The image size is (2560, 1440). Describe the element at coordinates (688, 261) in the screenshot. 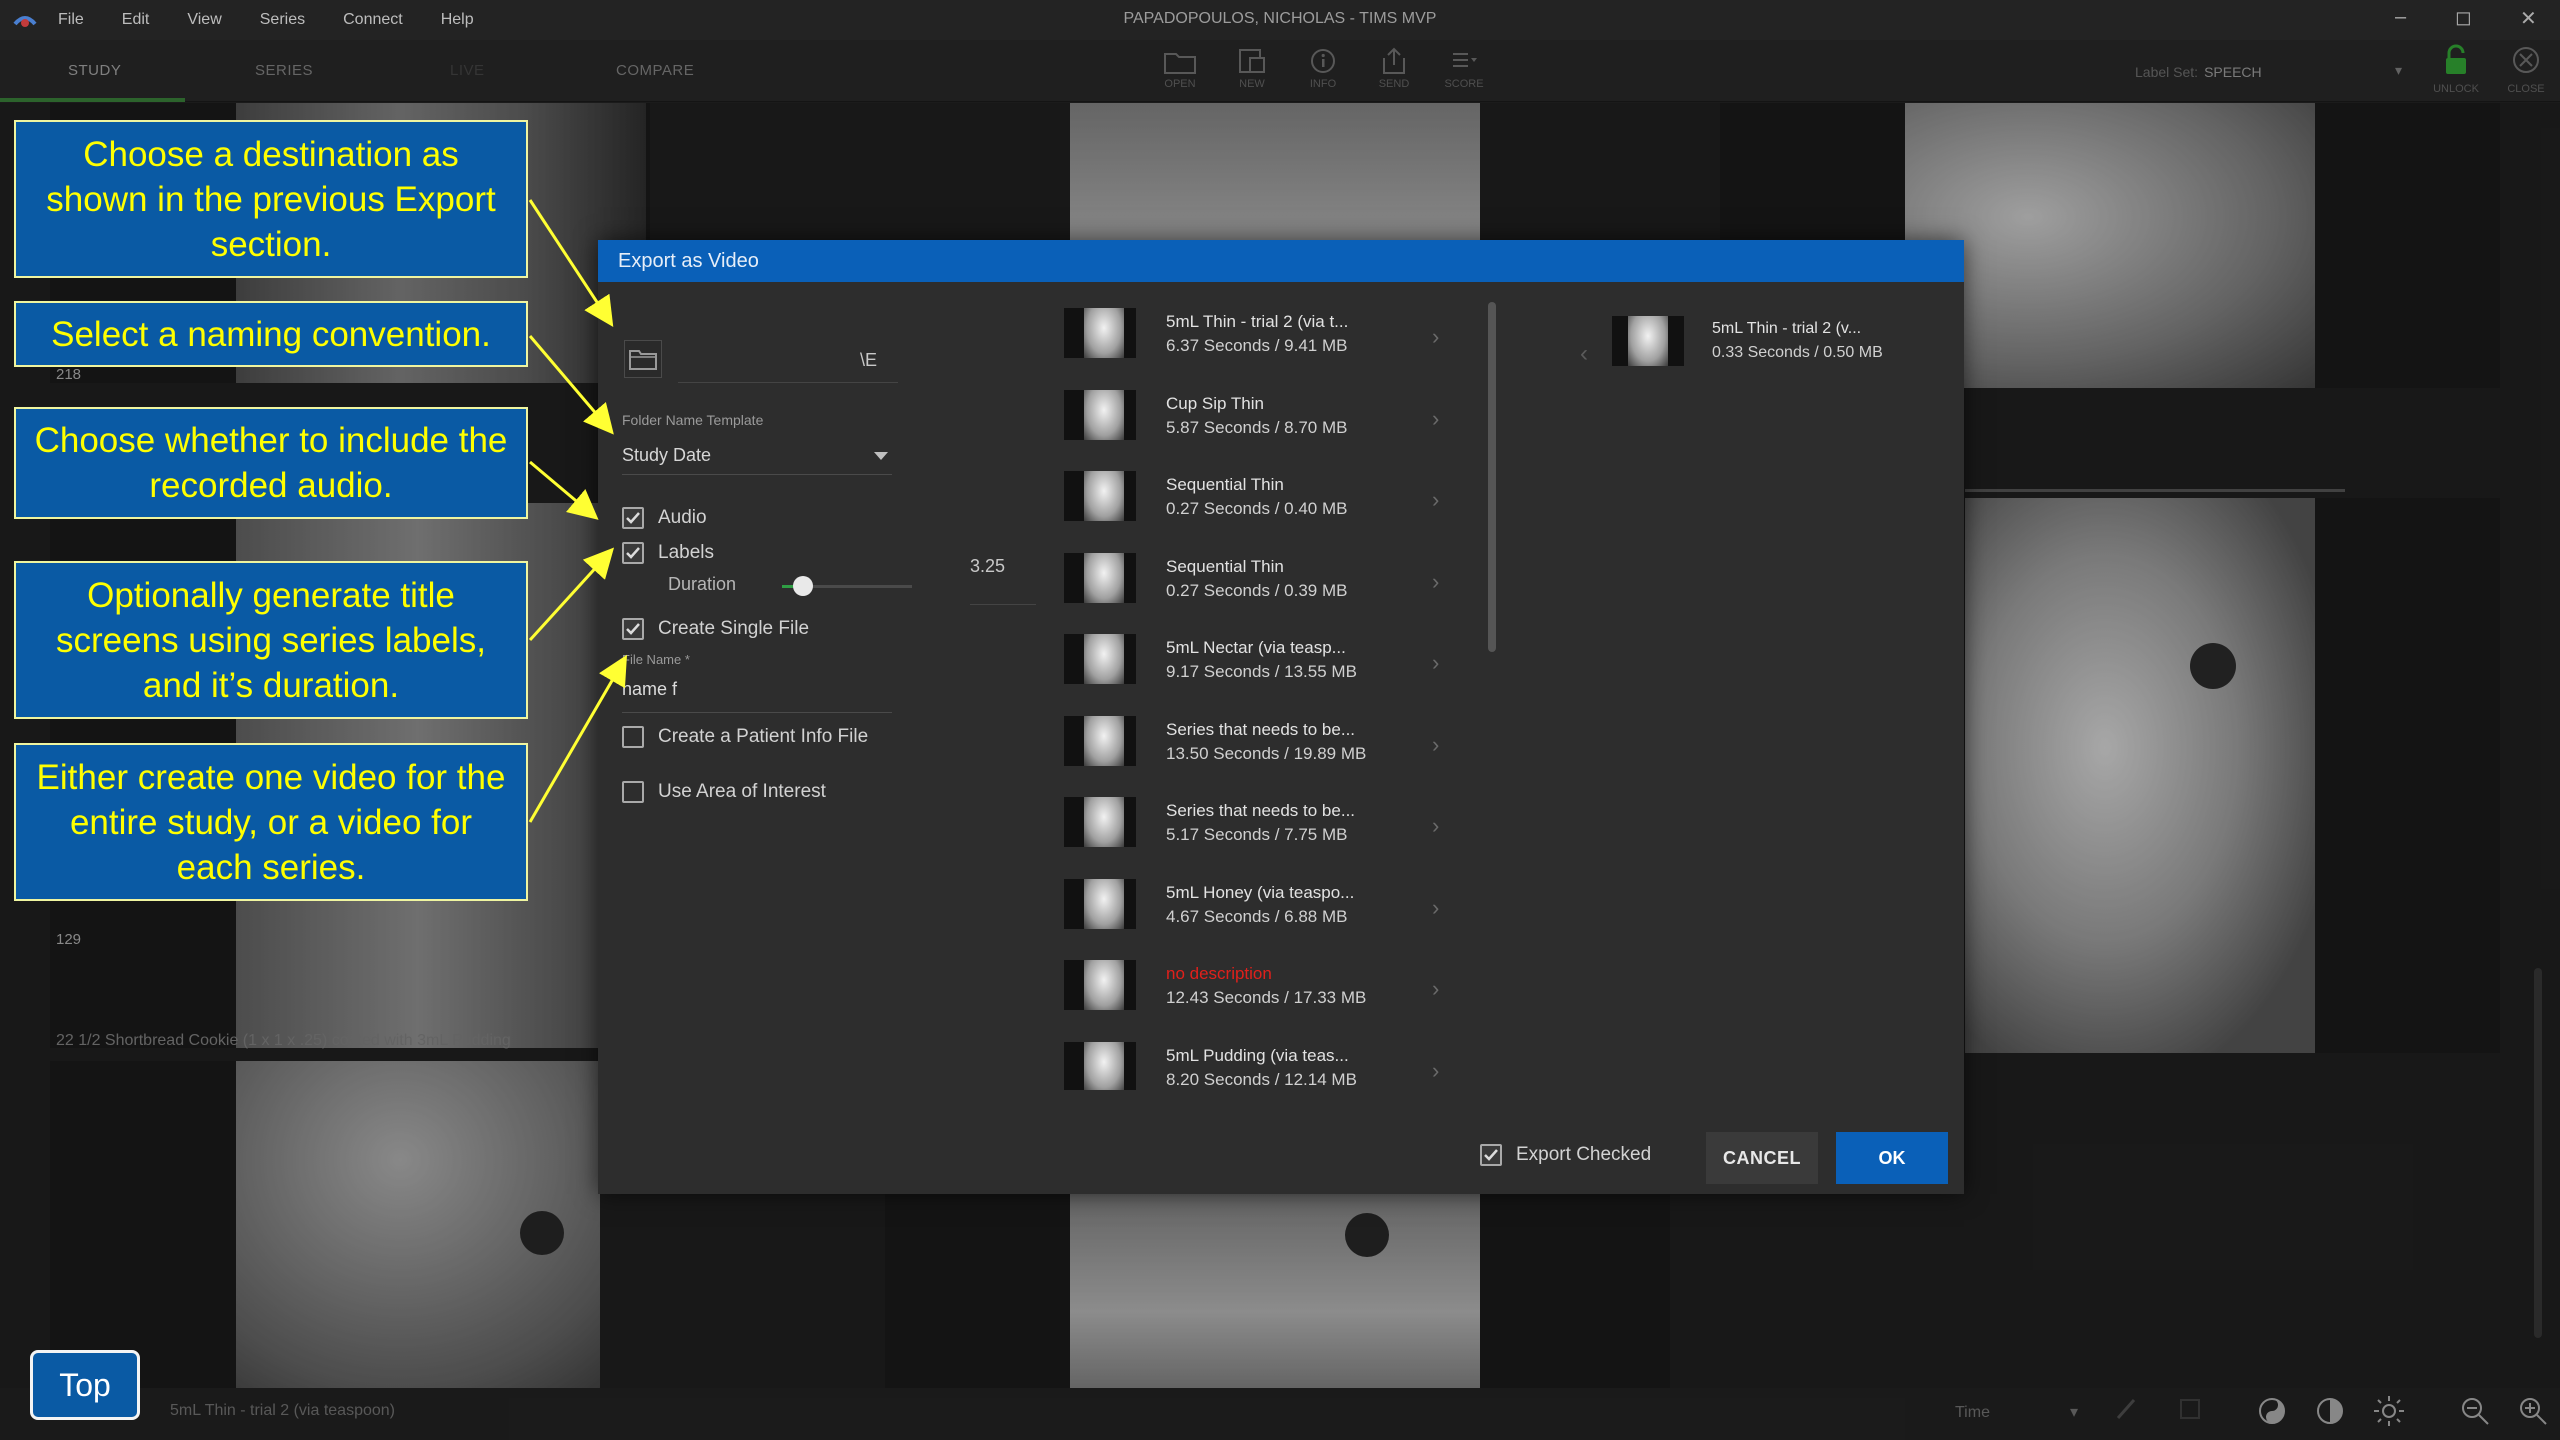

I see `dialog-title: Export as Video` at that location.